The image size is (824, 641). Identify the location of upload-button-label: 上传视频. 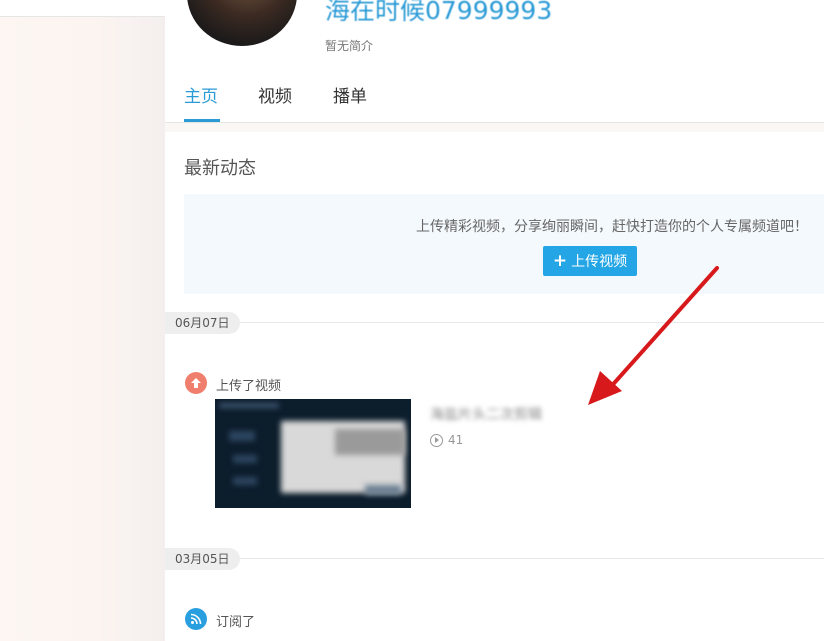
(599, 262).